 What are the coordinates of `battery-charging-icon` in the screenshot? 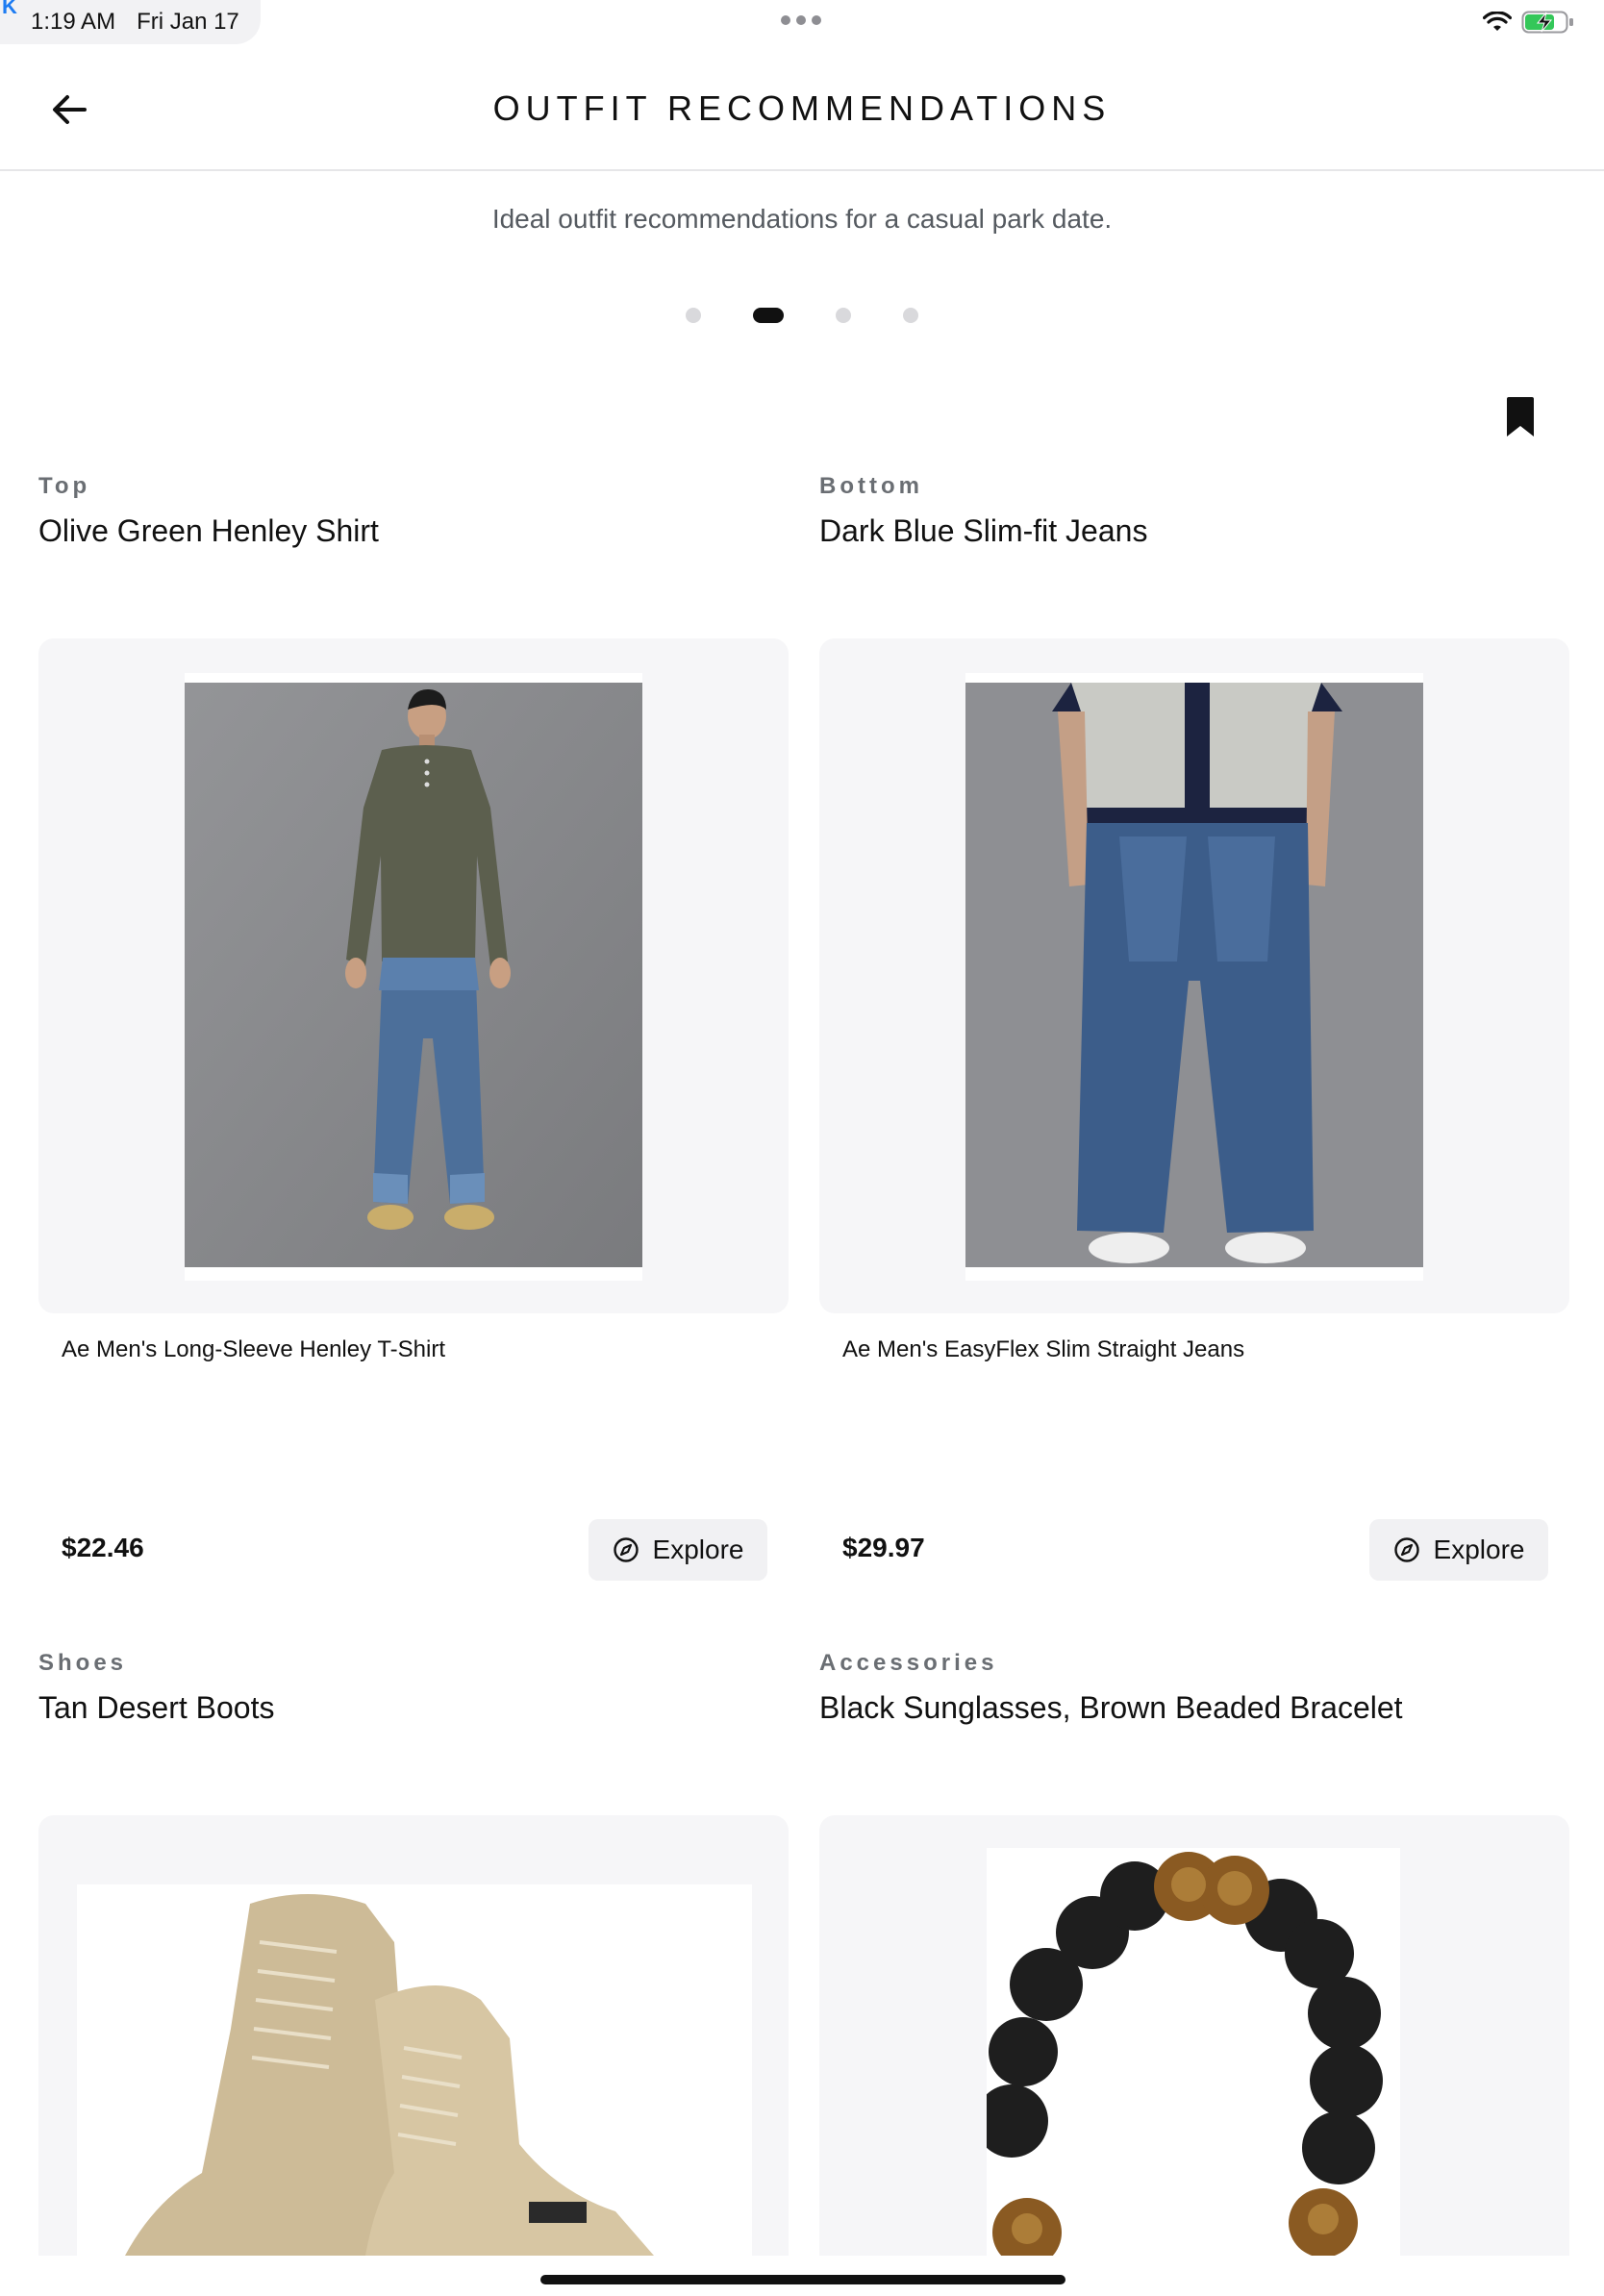 It's located at (1547, 22).